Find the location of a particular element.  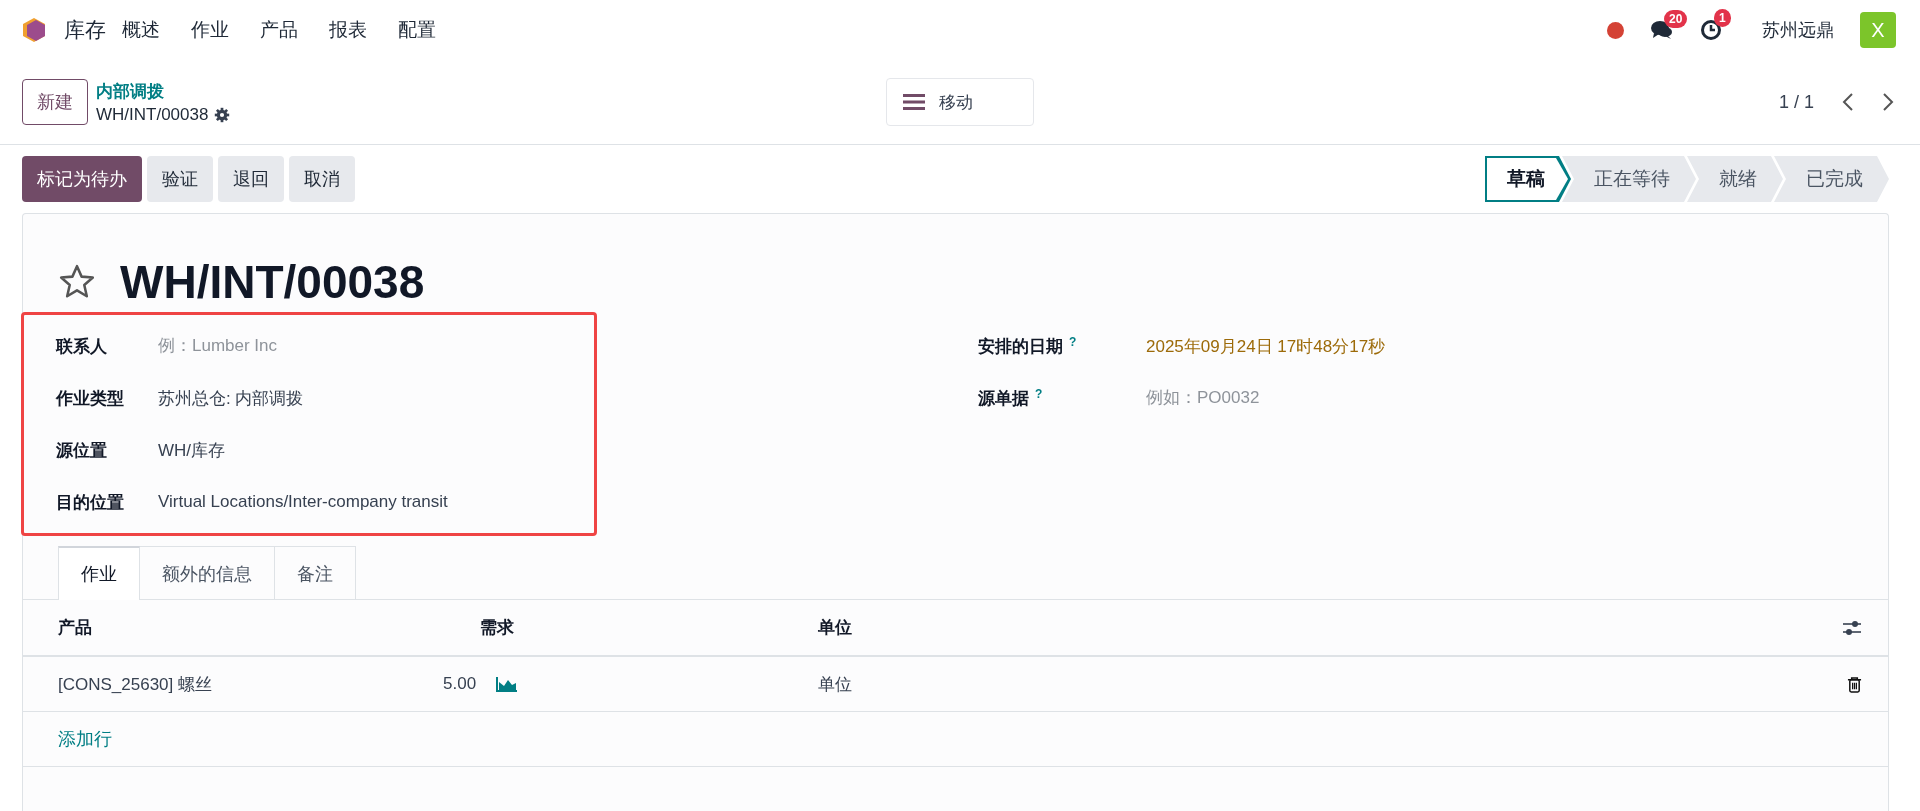

column-header: 单位 is located at coordinates (1330, 627).